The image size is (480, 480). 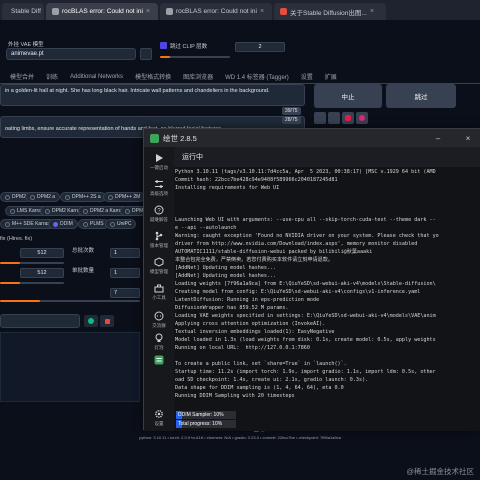 What do you see at coordinates (40, 321) in the screenshot?
I see `script-select` at bounding box center [40, 321].